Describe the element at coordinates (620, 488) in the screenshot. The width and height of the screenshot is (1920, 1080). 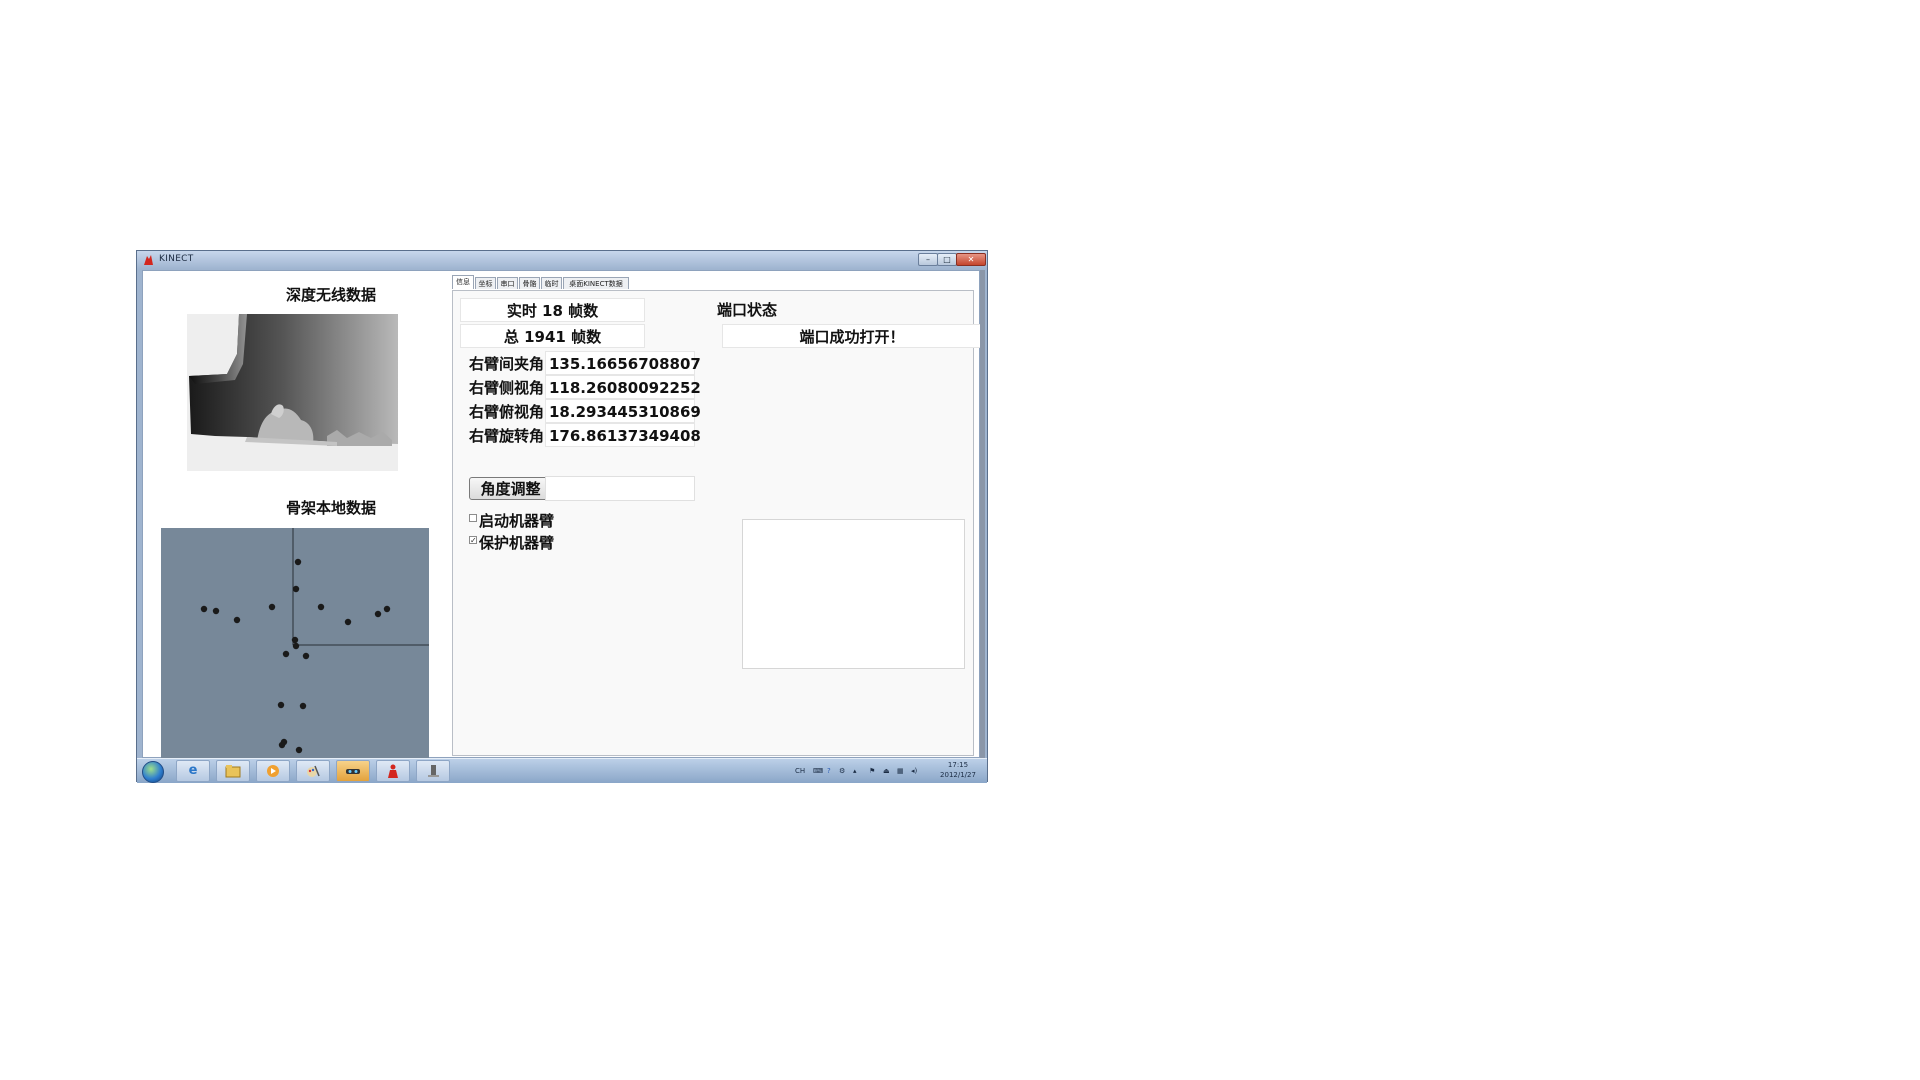
I see `angle-adjust-input` at that location.